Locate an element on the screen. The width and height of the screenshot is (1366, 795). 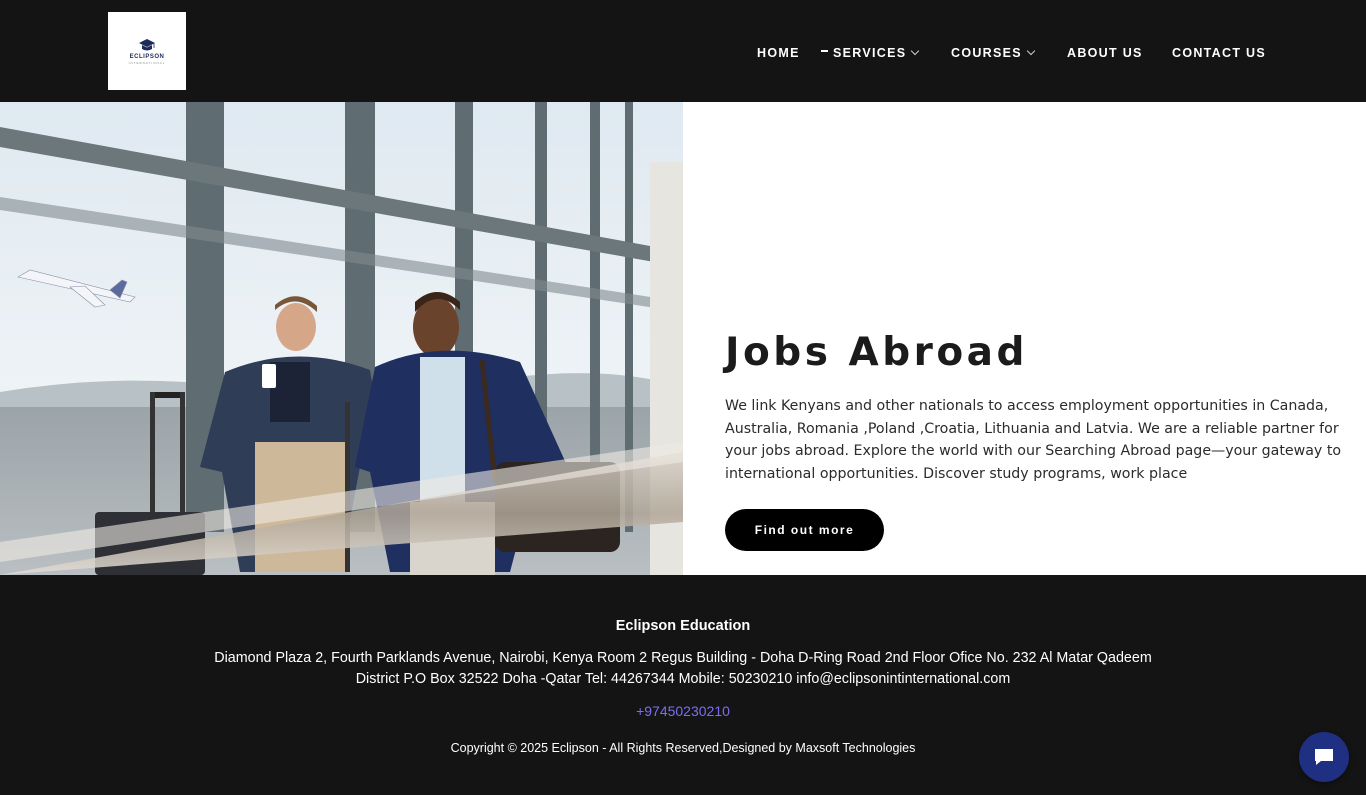
nav-item-courses: COURSES is located at coordinates (993, 53).